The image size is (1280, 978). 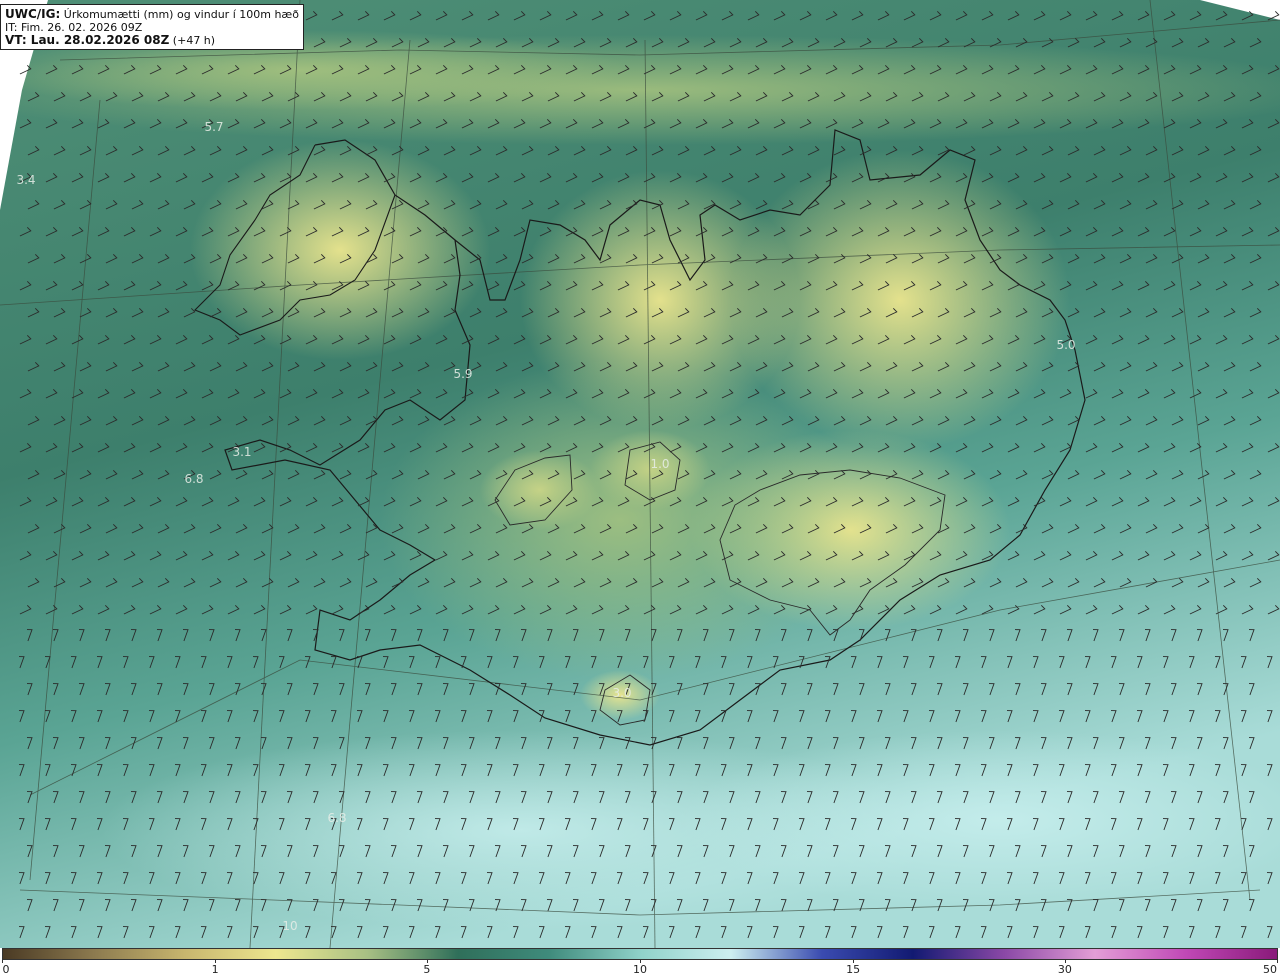 What do you see at coordinates (1065, 345) in the screenshot?
I see `map-value-label: 5.0` at bounding box center [1065, 345].